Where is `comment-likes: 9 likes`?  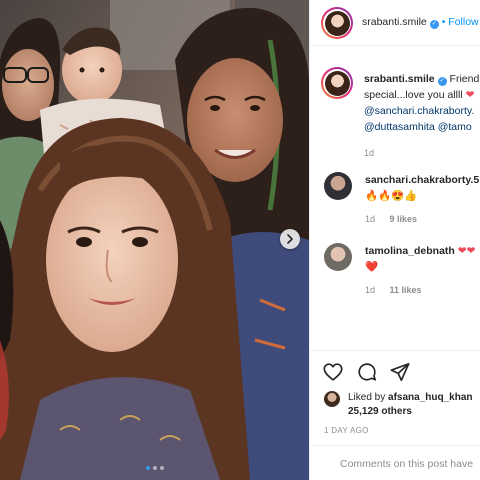 comment-likes: 9 likes is located at coordinates (404, 219).